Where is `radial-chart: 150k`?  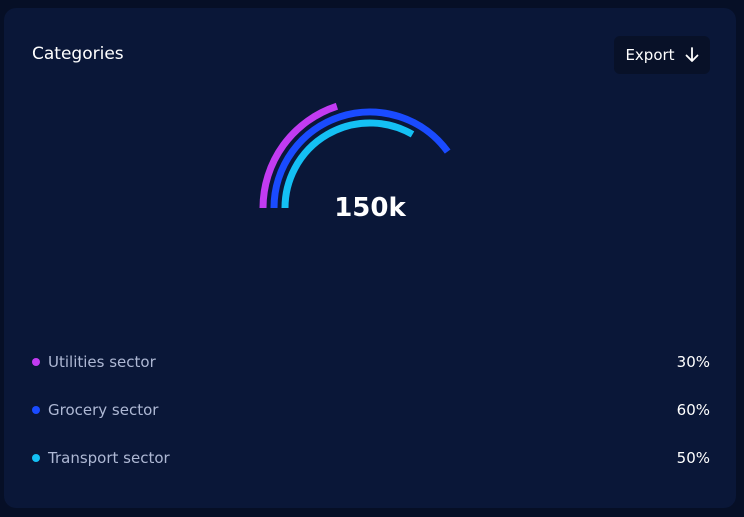 radial-chart: 150k is located at coordinates (355, 162).